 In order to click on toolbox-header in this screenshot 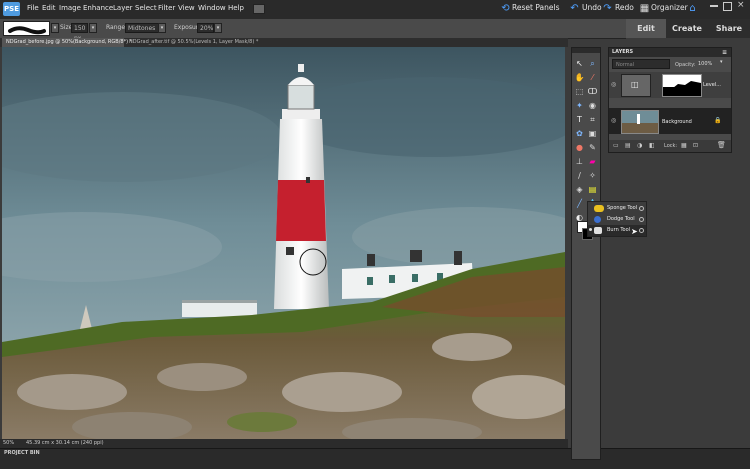, I will do `click(586, 50)`.